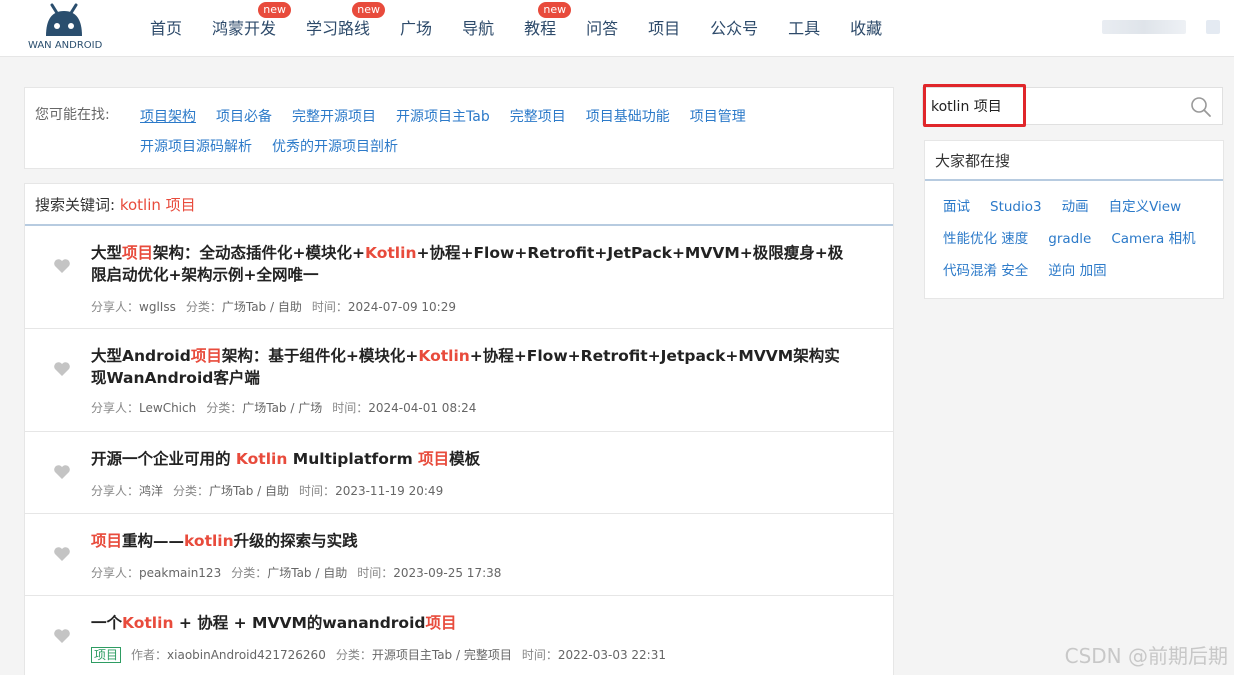 The width and height of the screenshot is (1234, 675). I want to click on title-text: 开源一个企业可用的, so click(163, 459).